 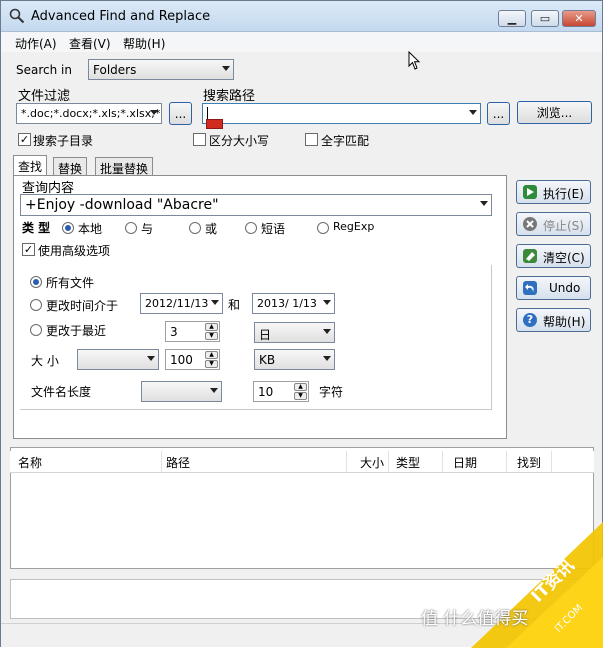 I want to click on query-input: +Enjoy -download "Abacre", so click(x=256, y=205).